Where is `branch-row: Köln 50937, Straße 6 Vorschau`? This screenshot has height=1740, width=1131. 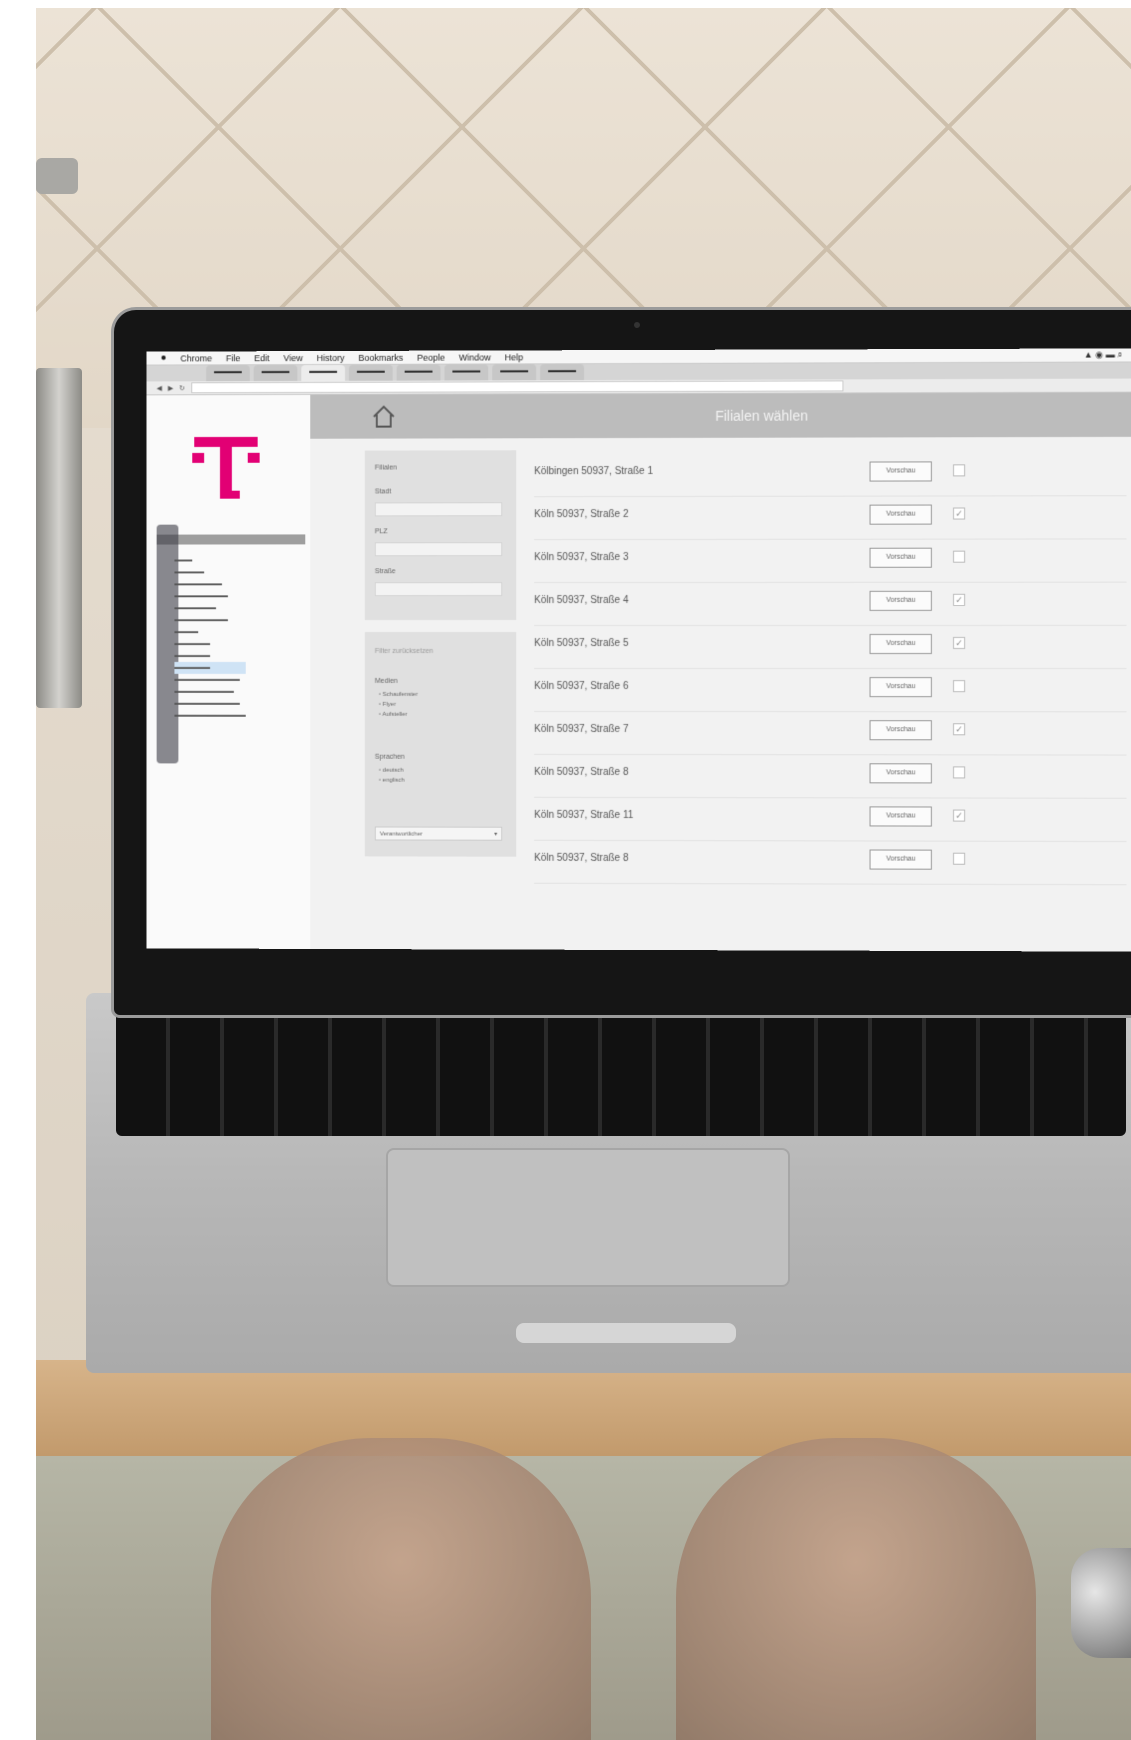
branch-row: Köln 50937, Straße 6 Vorschau is located at coordinates (830, 690).